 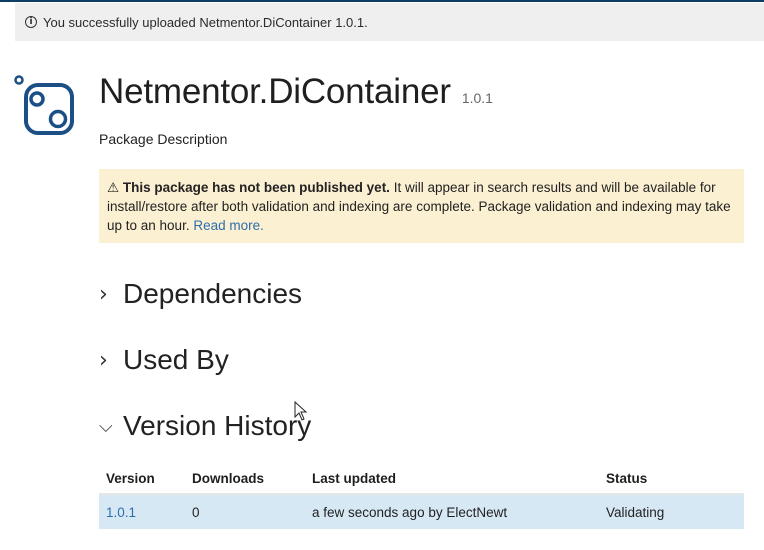 I want to click on version-history-section-toggle: ⌵ Version History, so click(x=205, y=426).